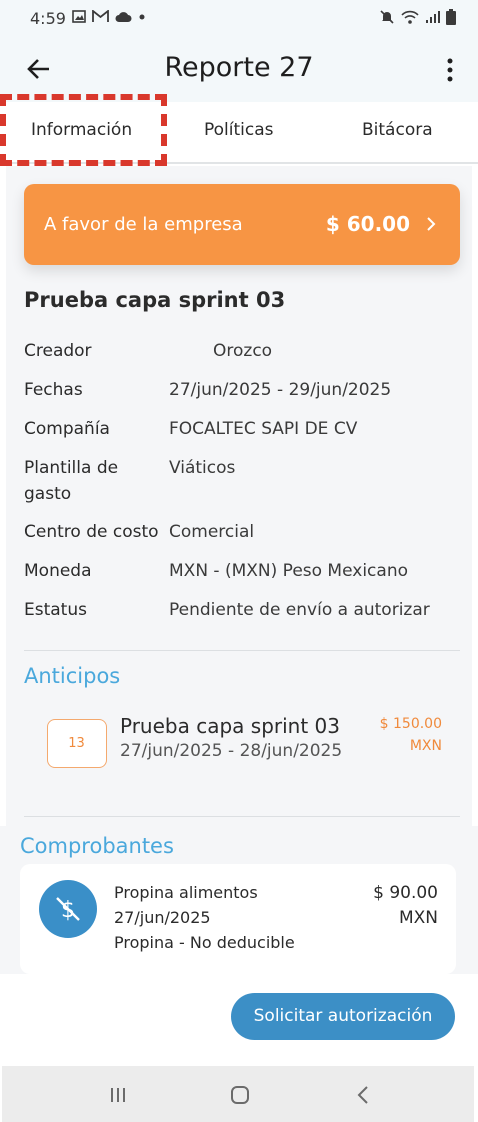 The image size is (478, 1122). Describe the element at coordinates (431, 224) in the screenshot. I see `chevron-right-icon` at that location.